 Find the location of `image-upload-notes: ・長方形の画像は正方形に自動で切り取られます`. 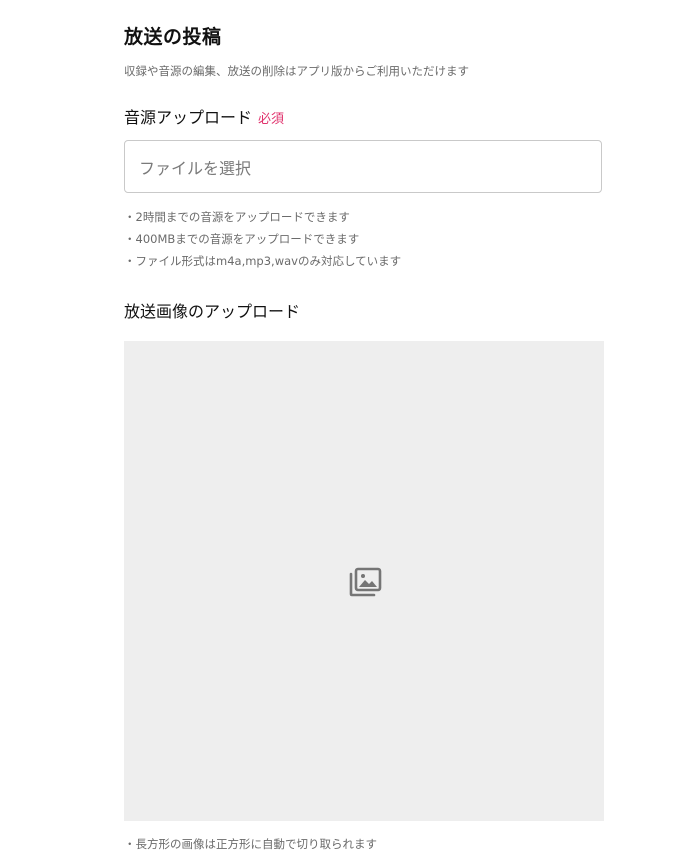

image-upload-notes: ・長方形の画像は正方形に自動で切り取られます is located at coordinates (250, 844).